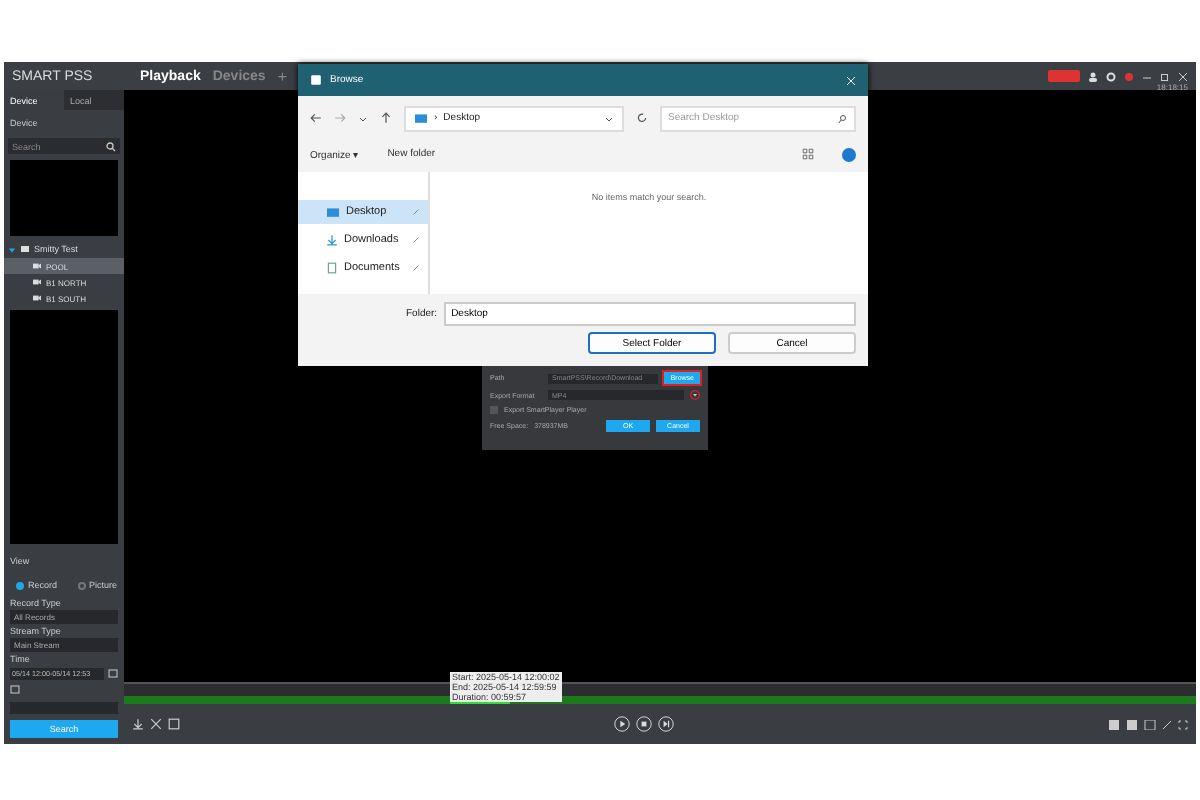 The image size is (1200, 800). Describe the element at coordinates (808, 154) in the screenshot. I see `view-icon` at that location.